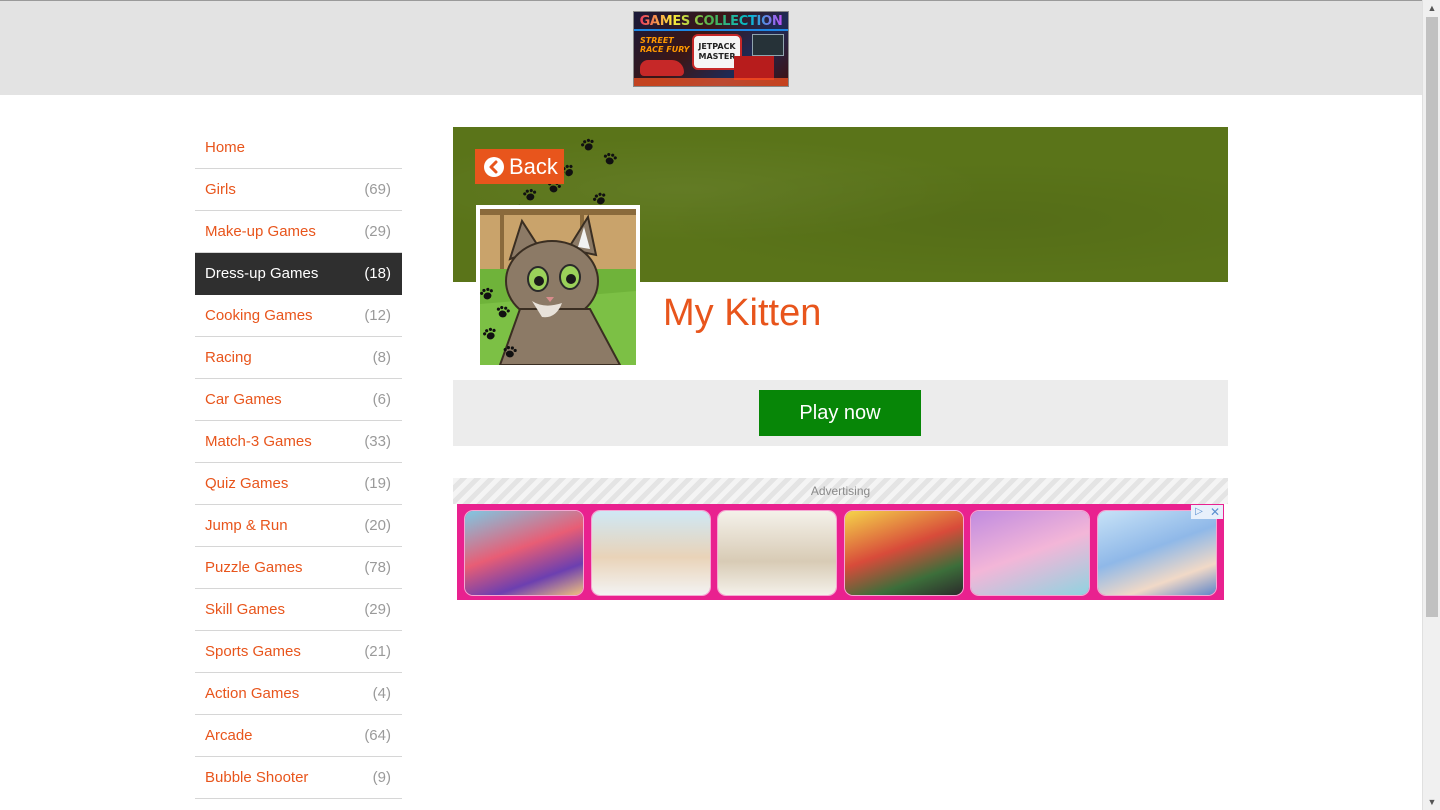 The image size is (1440, 810). I want to click on scroll-up-arrow-icon: ▲, so click(1431, 8).